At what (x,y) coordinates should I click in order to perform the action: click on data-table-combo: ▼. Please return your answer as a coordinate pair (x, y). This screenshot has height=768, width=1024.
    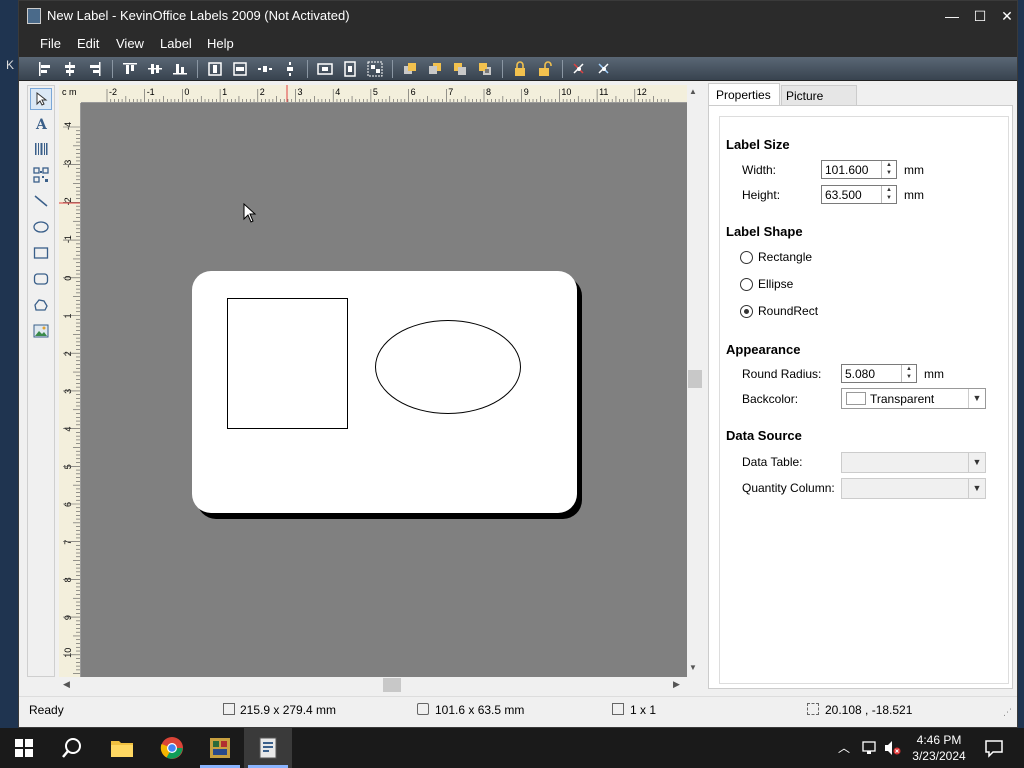
    Looking at the image, I should click on (913, 462).